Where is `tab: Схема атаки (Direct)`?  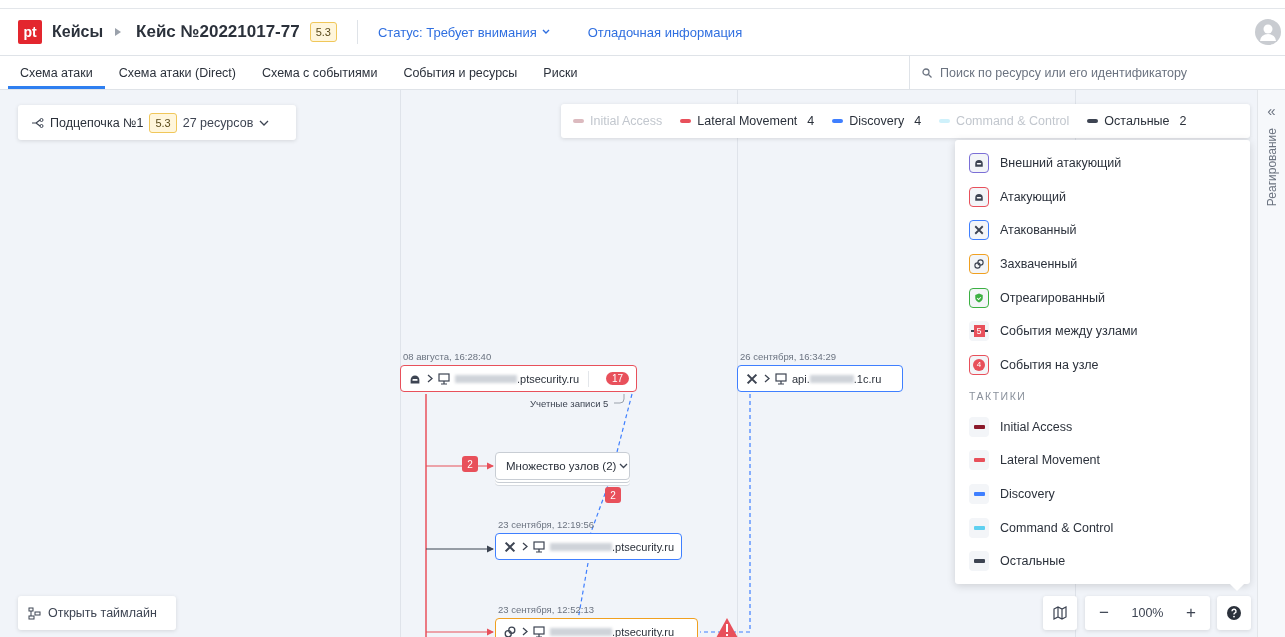
tab: Схема атаки (Direct) is located at coordinates (177, 72).